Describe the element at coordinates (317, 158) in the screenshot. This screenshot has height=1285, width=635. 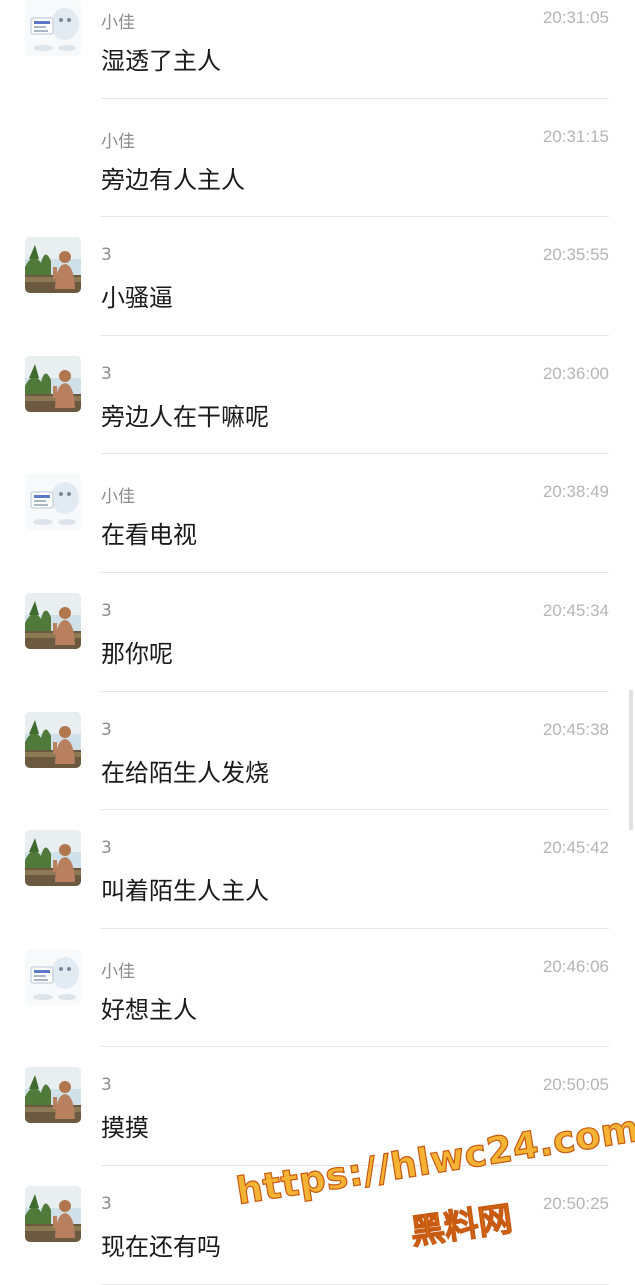
I see `list-item: 小佳 20:31:15 旁边有人主人` at that location.